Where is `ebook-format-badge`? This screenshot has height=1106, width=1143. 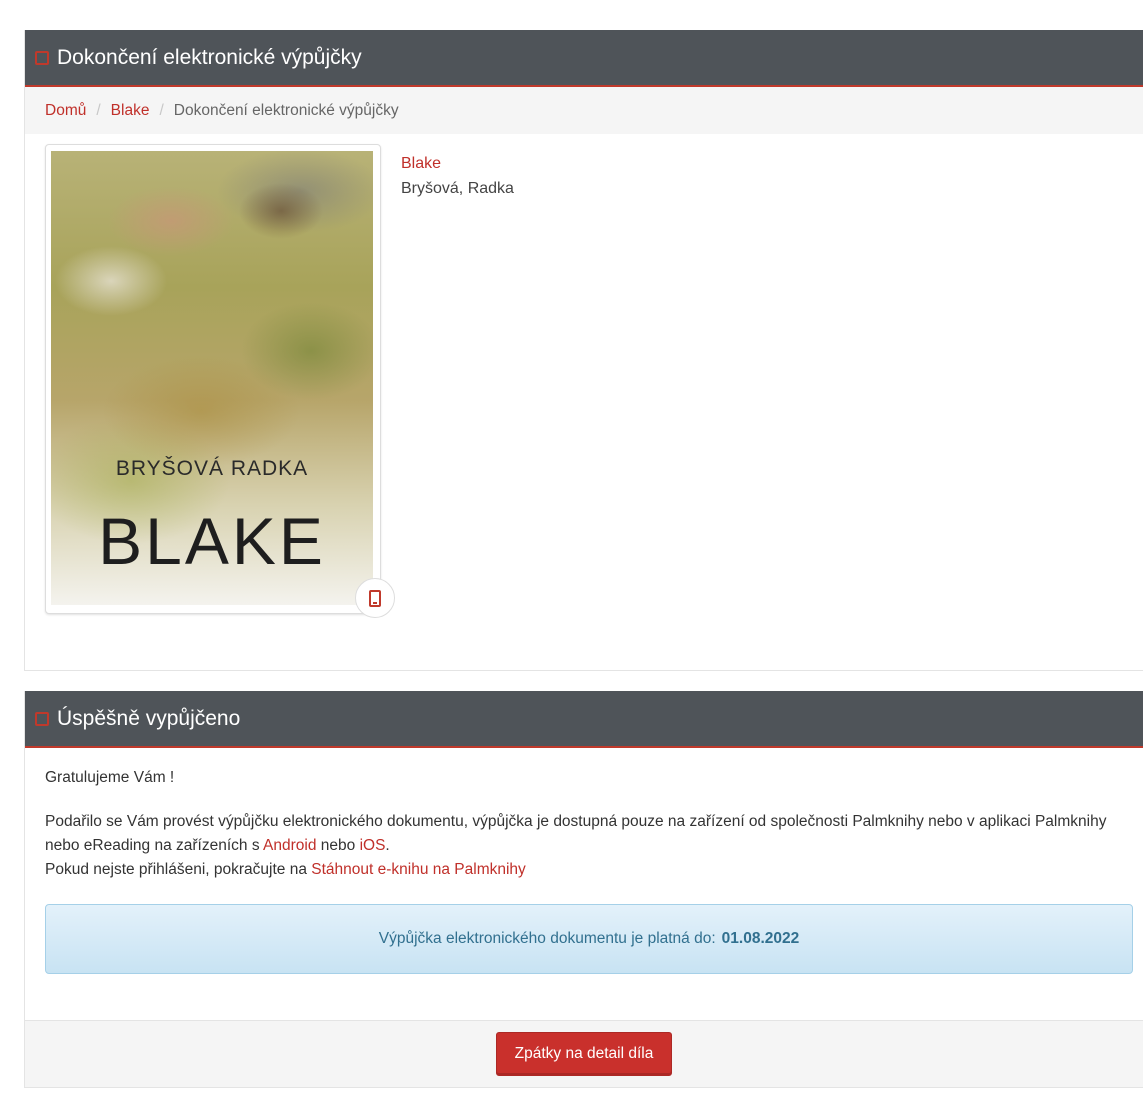 ebook-format-badge is located at coordinates (375, 598).